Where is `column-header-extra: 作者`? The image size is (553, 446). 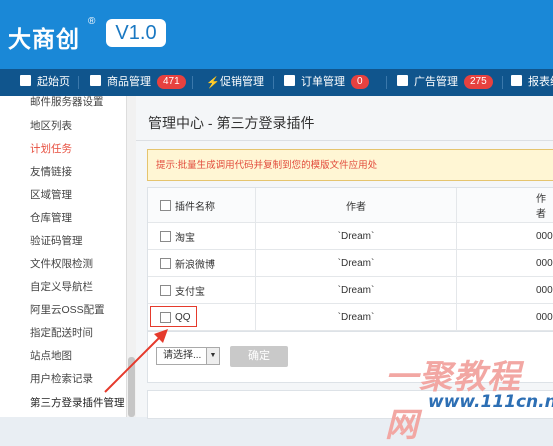 column-header-extra: 作者 is located at coordinates (541, 207).